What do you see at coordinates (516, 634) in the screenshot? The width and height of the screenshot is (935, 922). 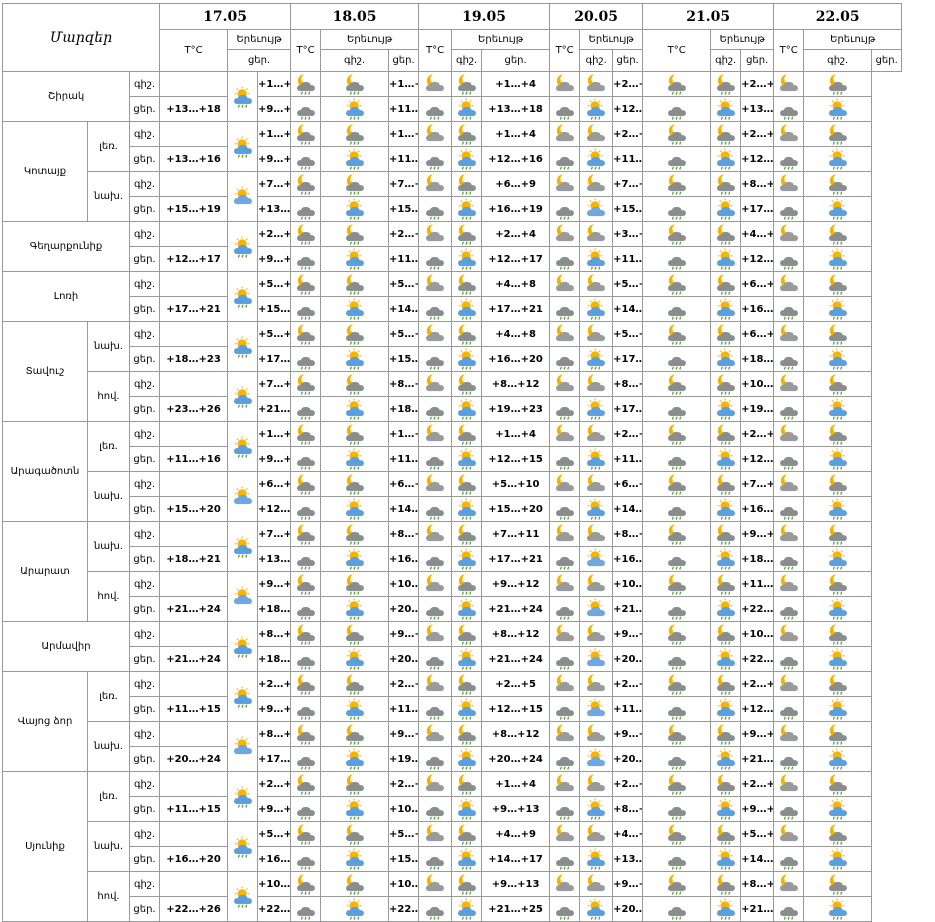 I see `night-temp: +8…+12` at bounding box center [516, 634].